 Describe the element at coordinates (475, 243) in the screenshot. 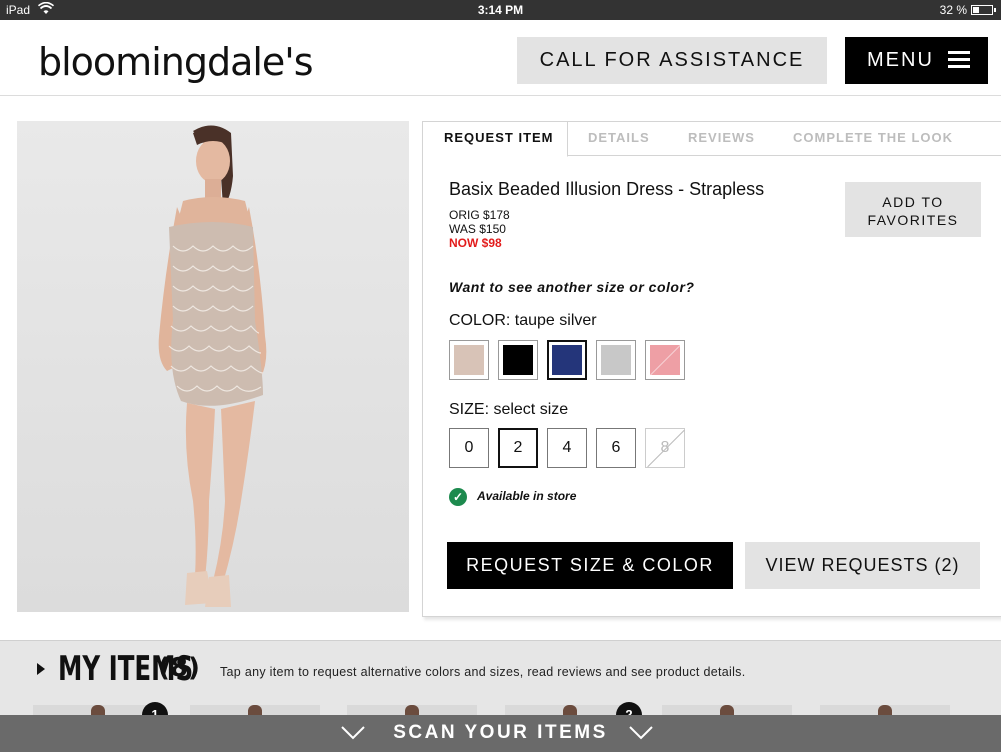

I see `now-price: NOW $98` at that location.